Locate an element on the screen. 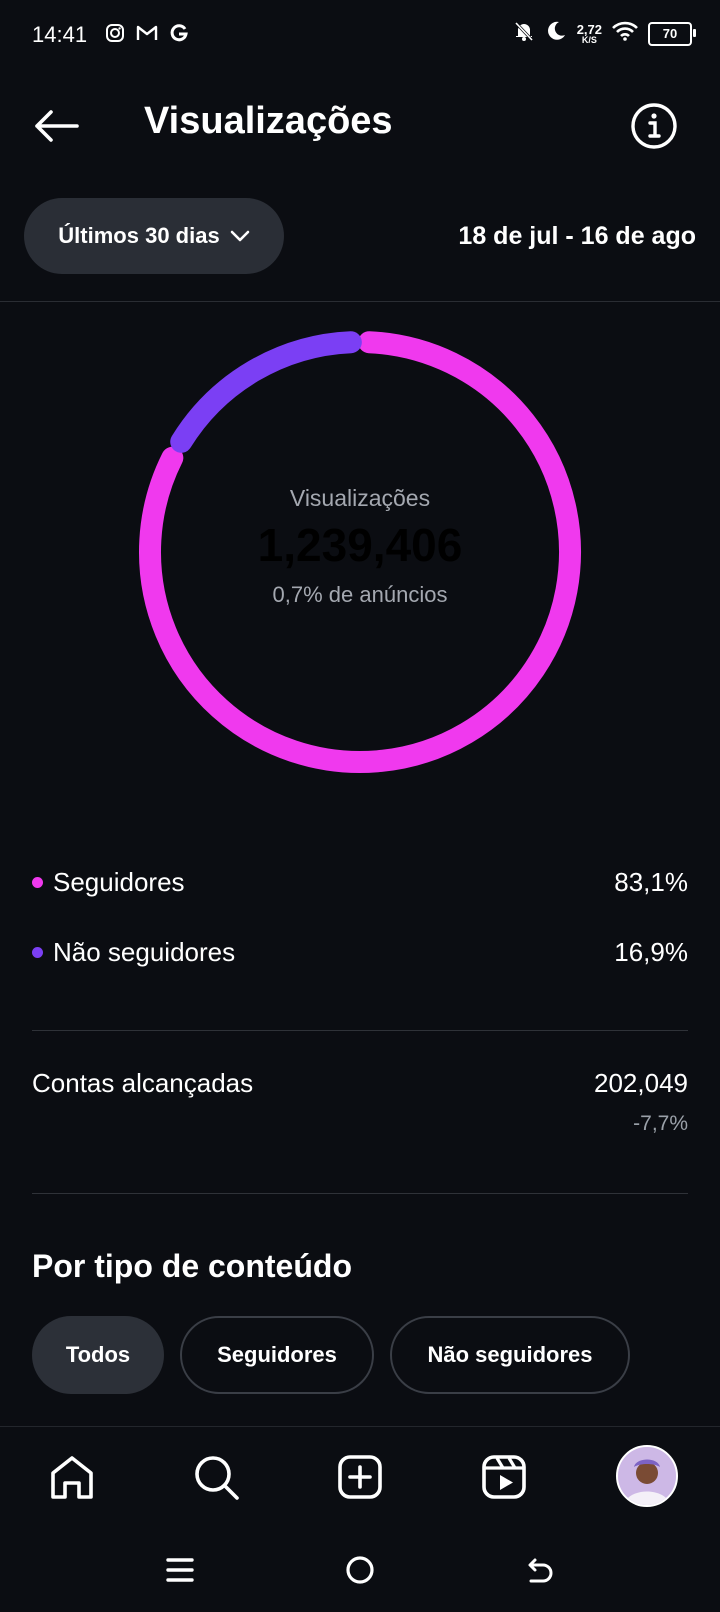 This screenshot has width=720, height=1612. legend-value: 83,1% is located at coordinates (651, 881).